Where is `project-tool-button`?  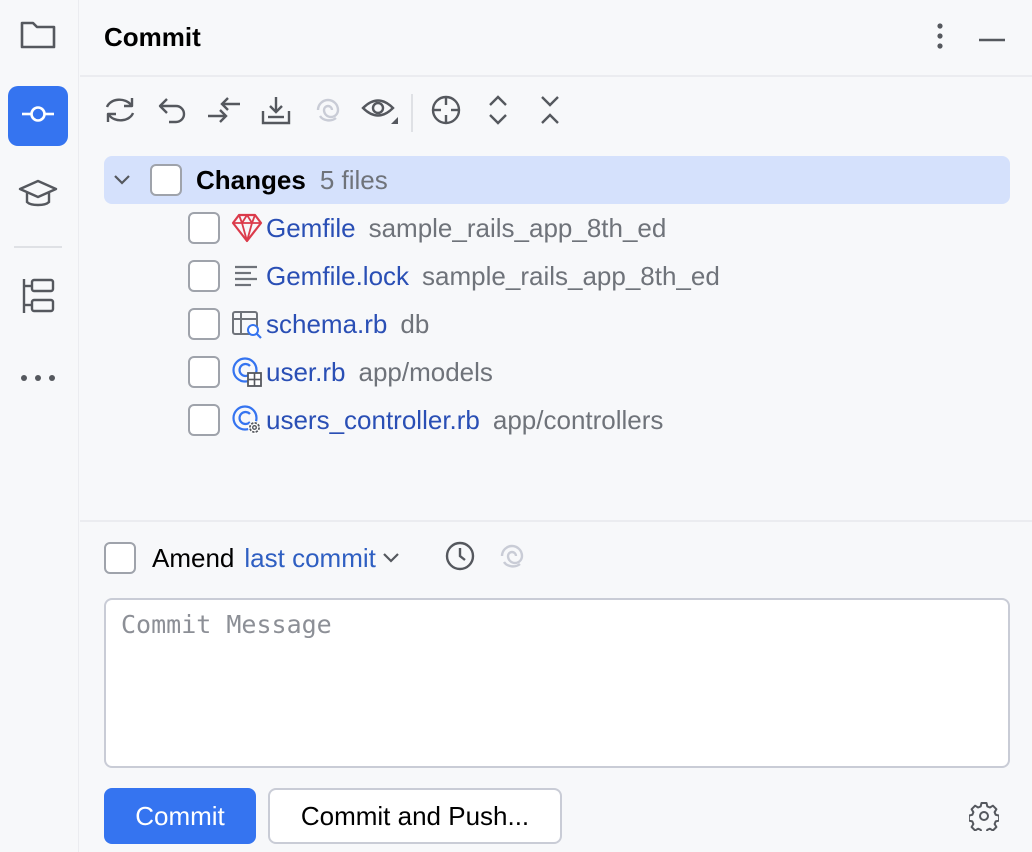 project-tool-button is located at coordinates (38, 36).